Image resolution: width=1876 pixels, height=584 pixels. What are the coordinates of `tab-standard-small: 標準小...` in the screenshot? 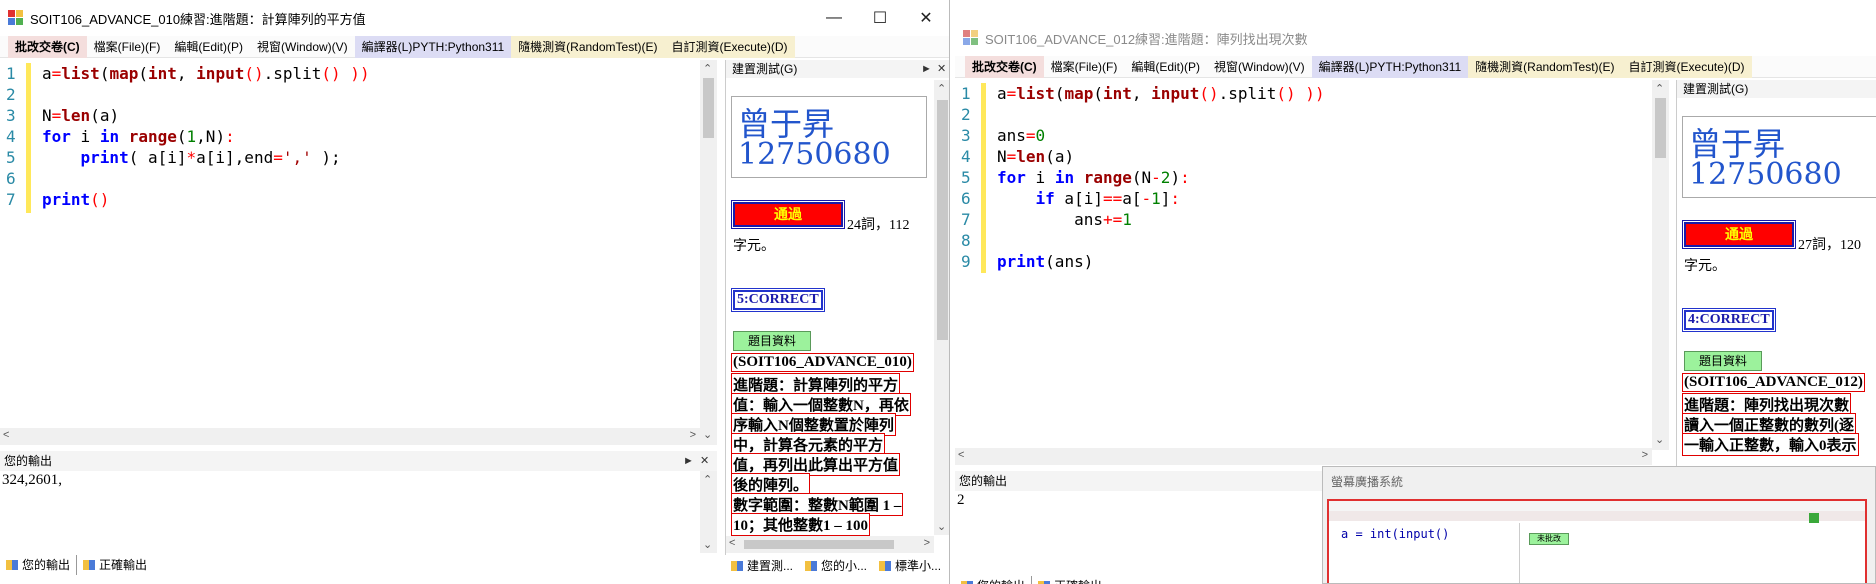 It's located at (910, 566).